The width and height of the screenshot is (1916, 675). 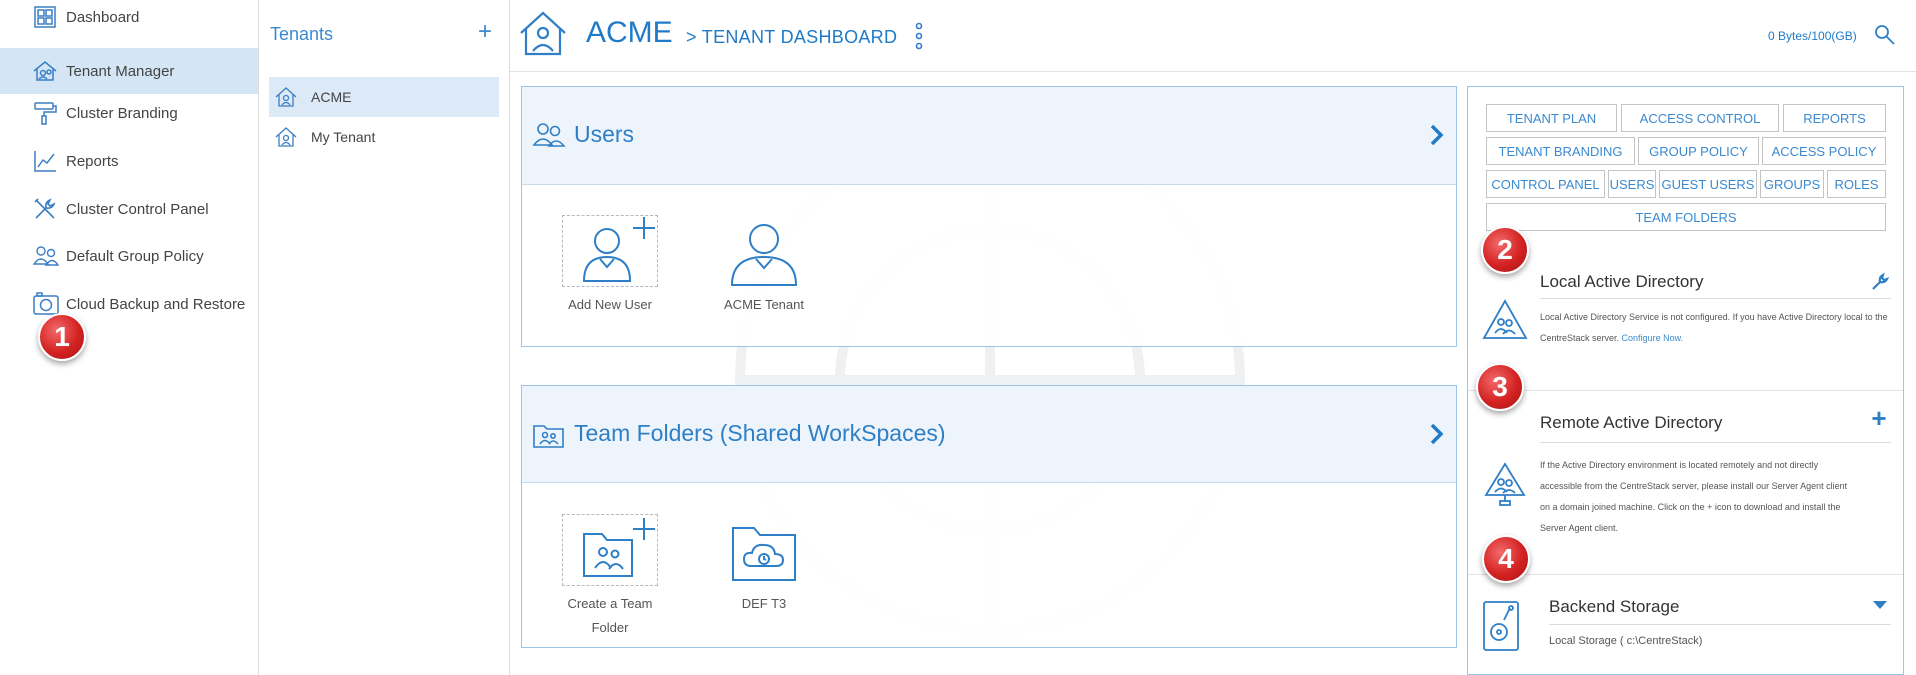 I want to click on user-icon, so click(x=764, y=251).